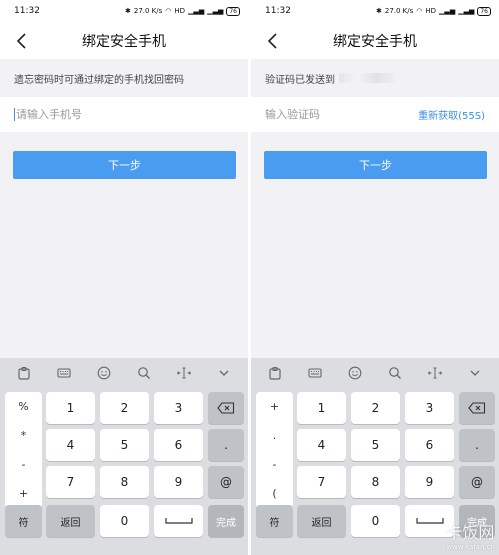 Image resolution: width=499 pixels, height=555 pixels. I want to click on phone-input, so click(125, 114).